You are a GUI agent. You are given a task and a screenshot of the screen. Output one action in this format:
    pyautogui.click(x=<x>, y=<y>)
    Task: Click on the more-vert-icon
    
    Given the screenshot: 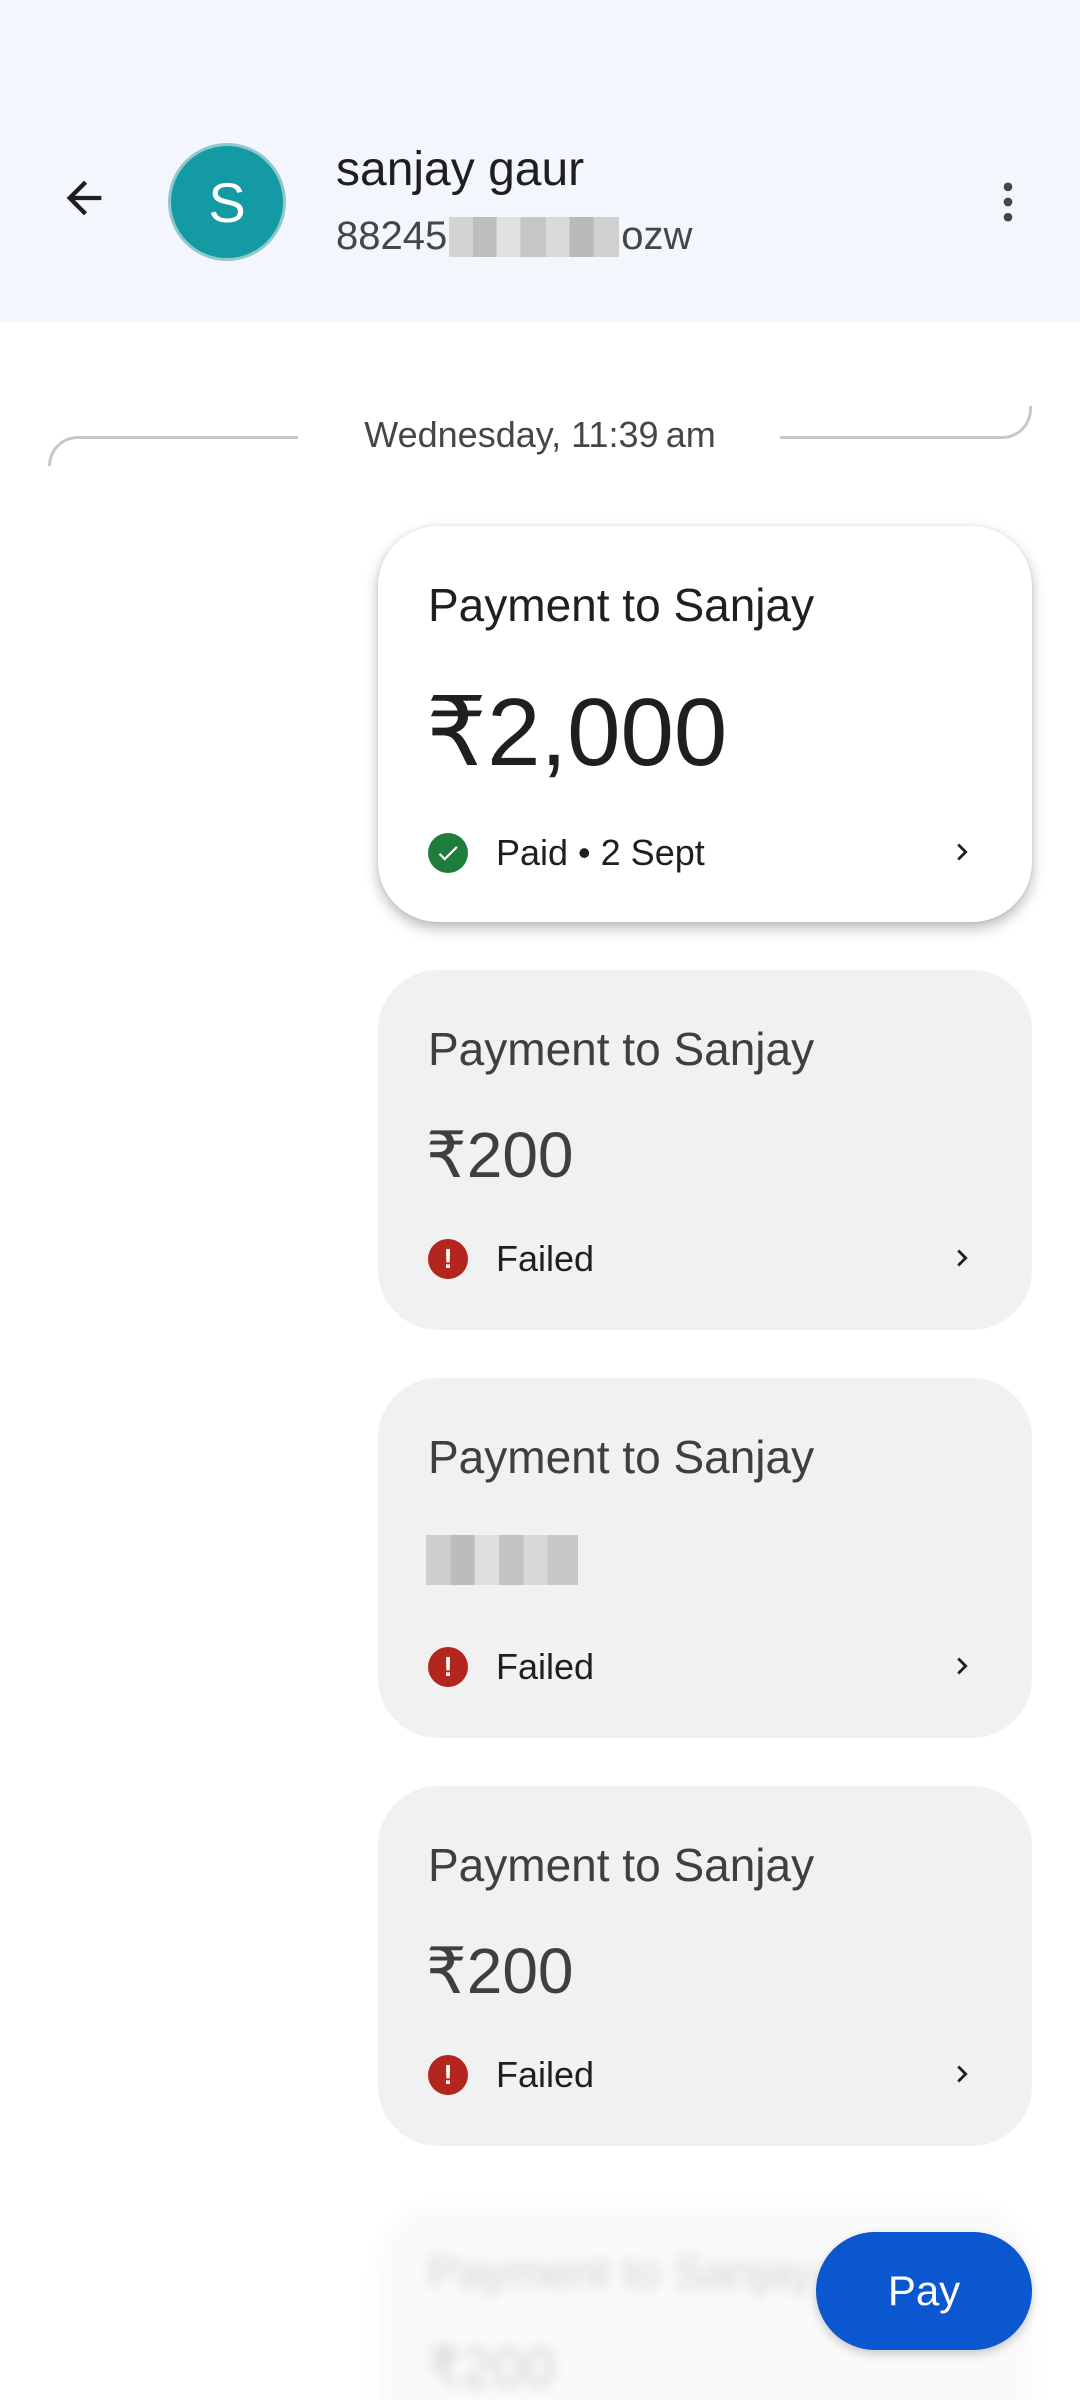 What is the action you would take?
    pyautogui.click(x=1008, y=202)
    